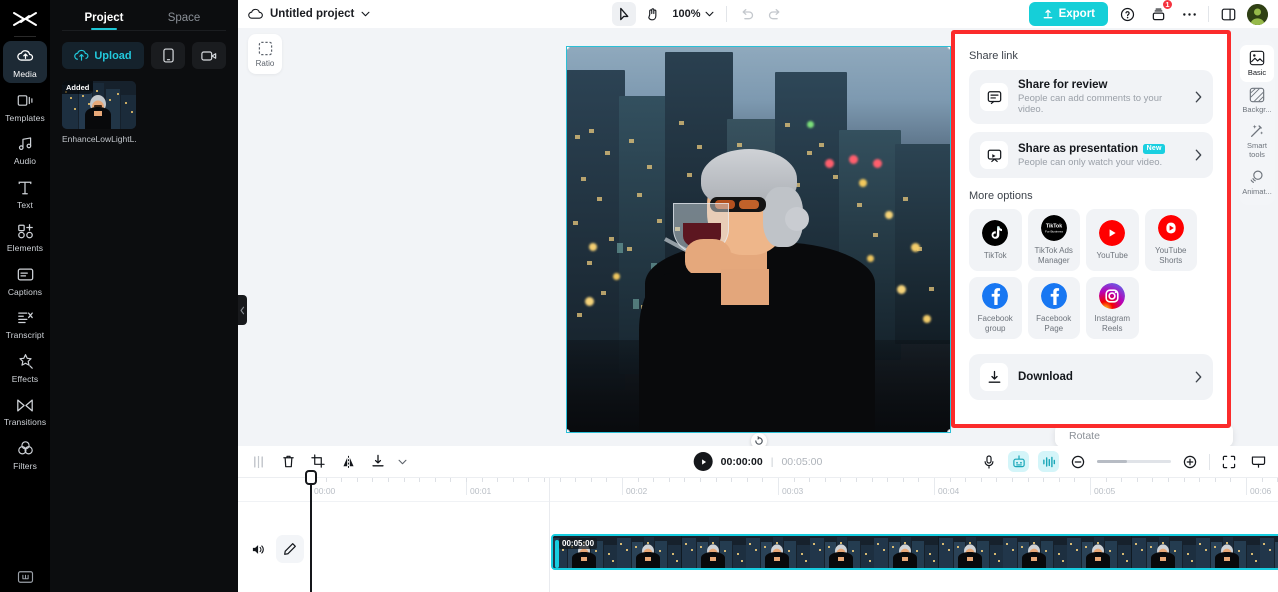 This screenshot has height=592, width=1278. I want to click on right-rail-item-smart-tools: Smart tools, so click(1257, 140).